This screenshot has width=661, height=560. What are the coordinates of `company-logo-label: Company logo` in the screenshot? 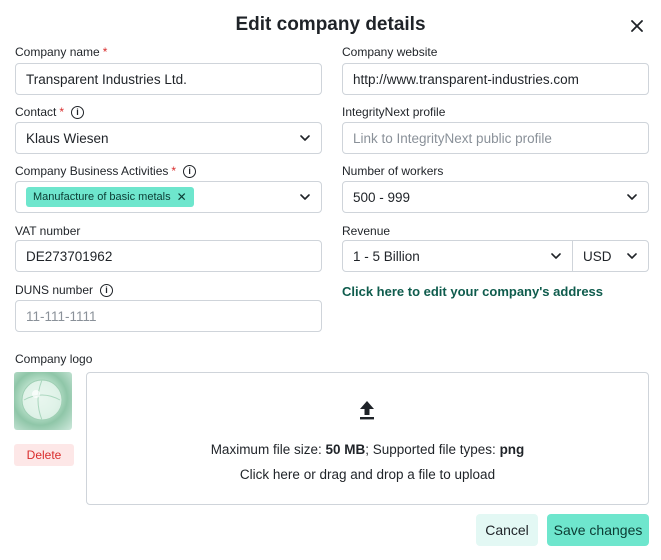 It's located at (53, 359).